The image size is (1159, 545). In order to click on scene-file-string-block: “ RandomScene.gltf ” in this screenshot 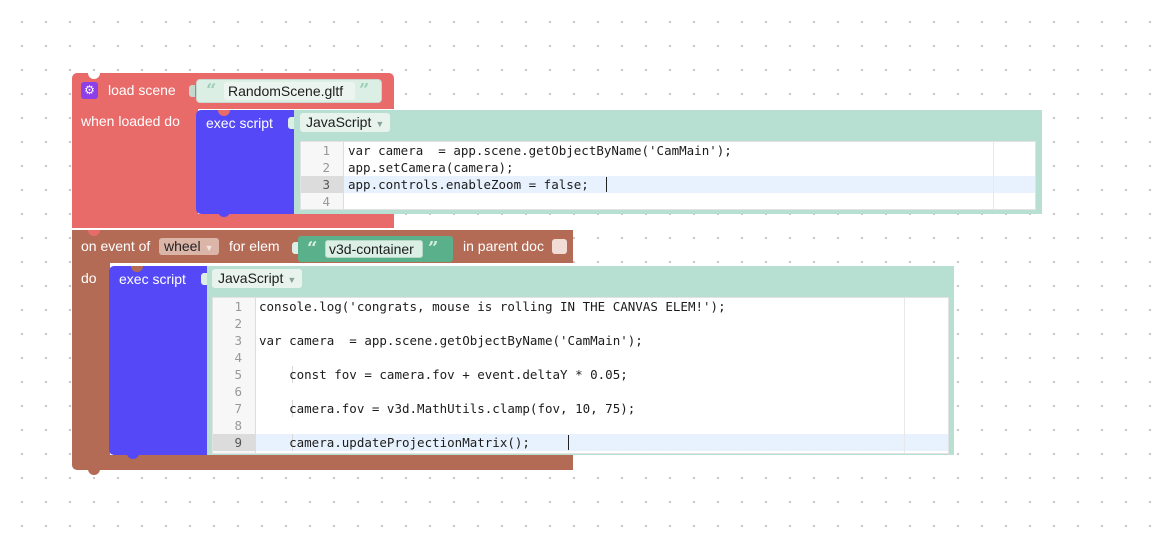, I will do `click(289, 91)`.